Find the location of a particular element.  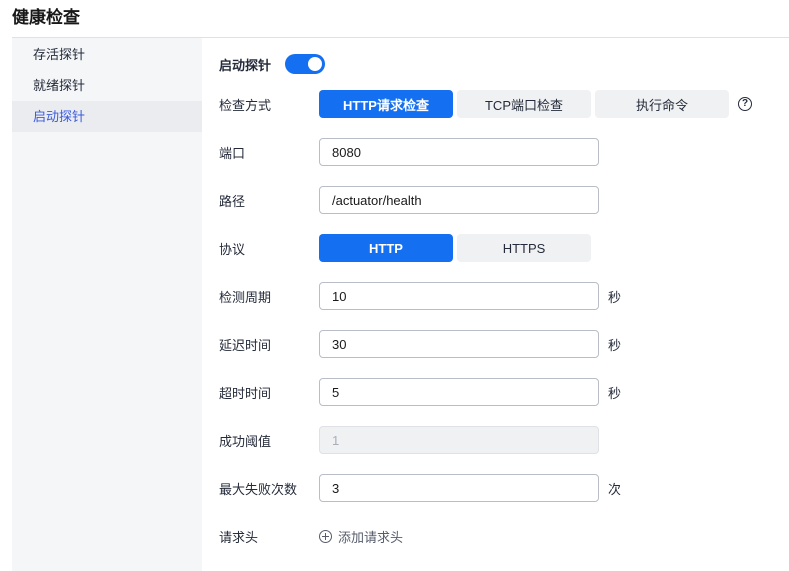

delay-unit: 秒 is located at coordinates (615, 345).